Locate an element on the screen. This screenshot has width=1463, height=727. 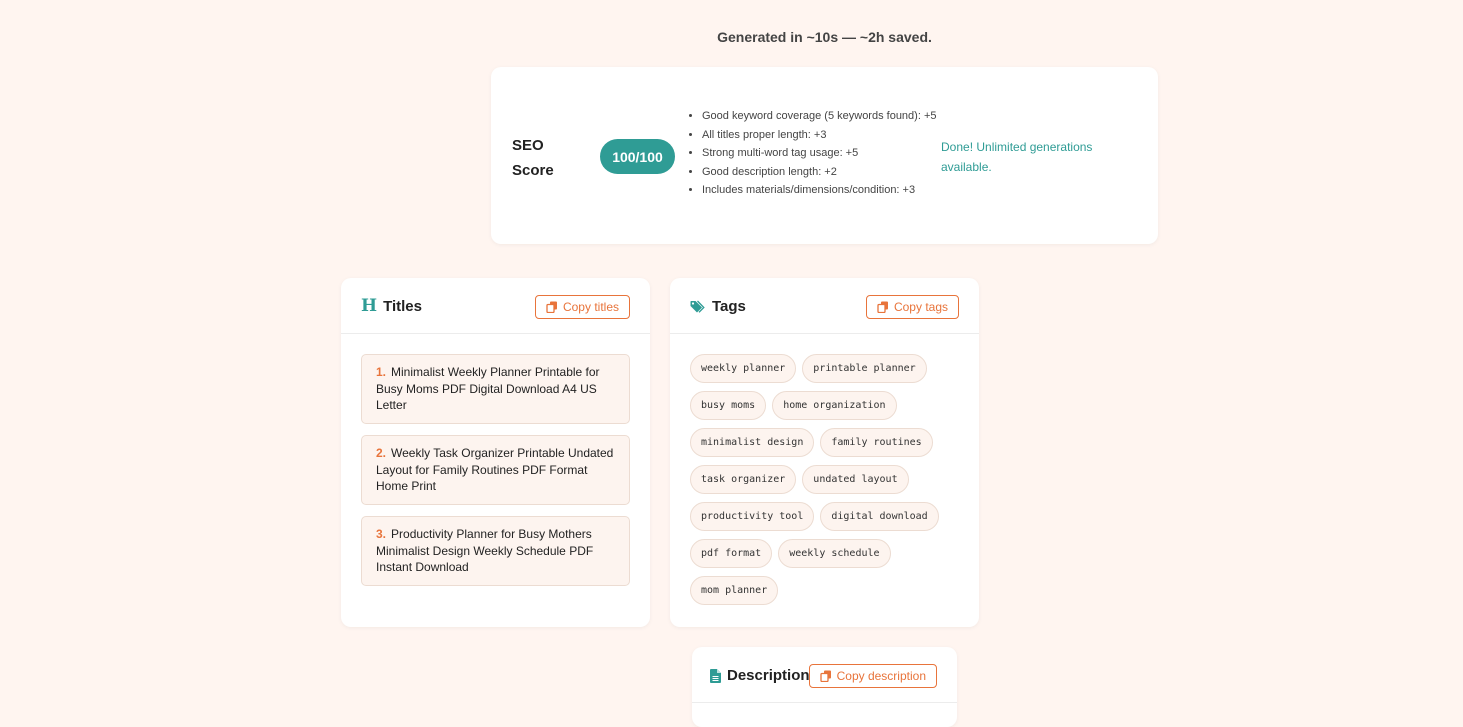
copy-tags-button: Copy tags is located at coordinates (912, 307).